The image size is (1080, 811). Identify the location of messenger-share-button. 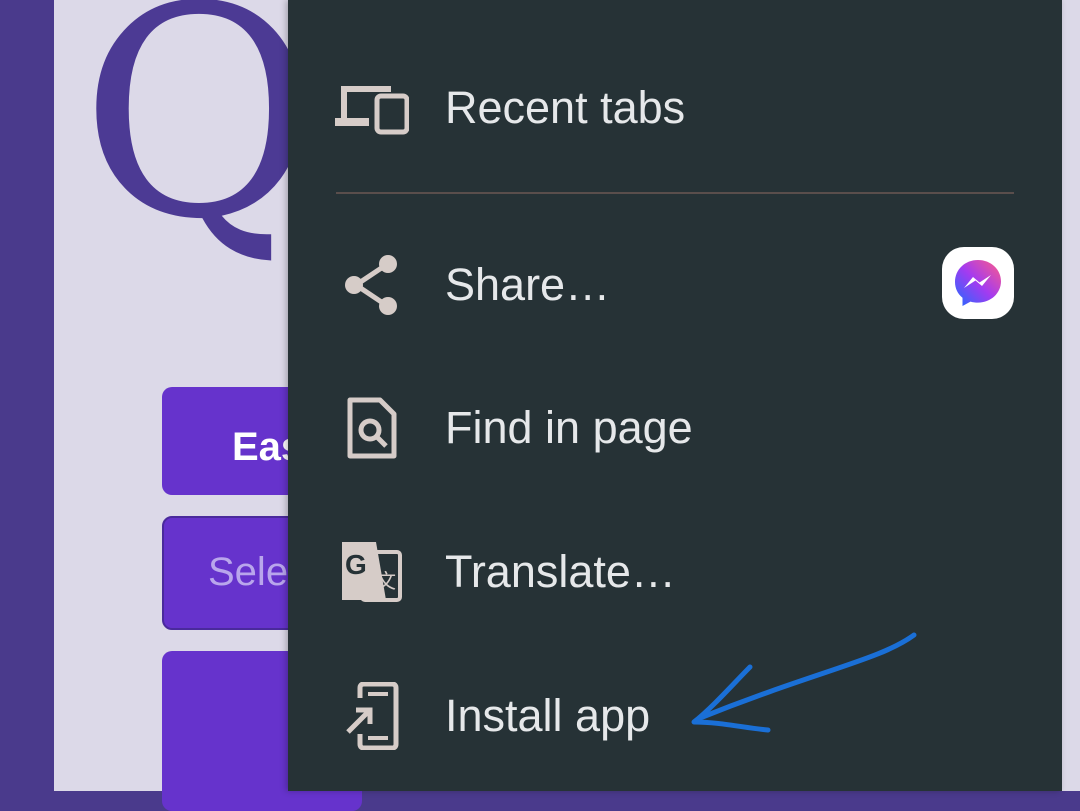
(978, 283).